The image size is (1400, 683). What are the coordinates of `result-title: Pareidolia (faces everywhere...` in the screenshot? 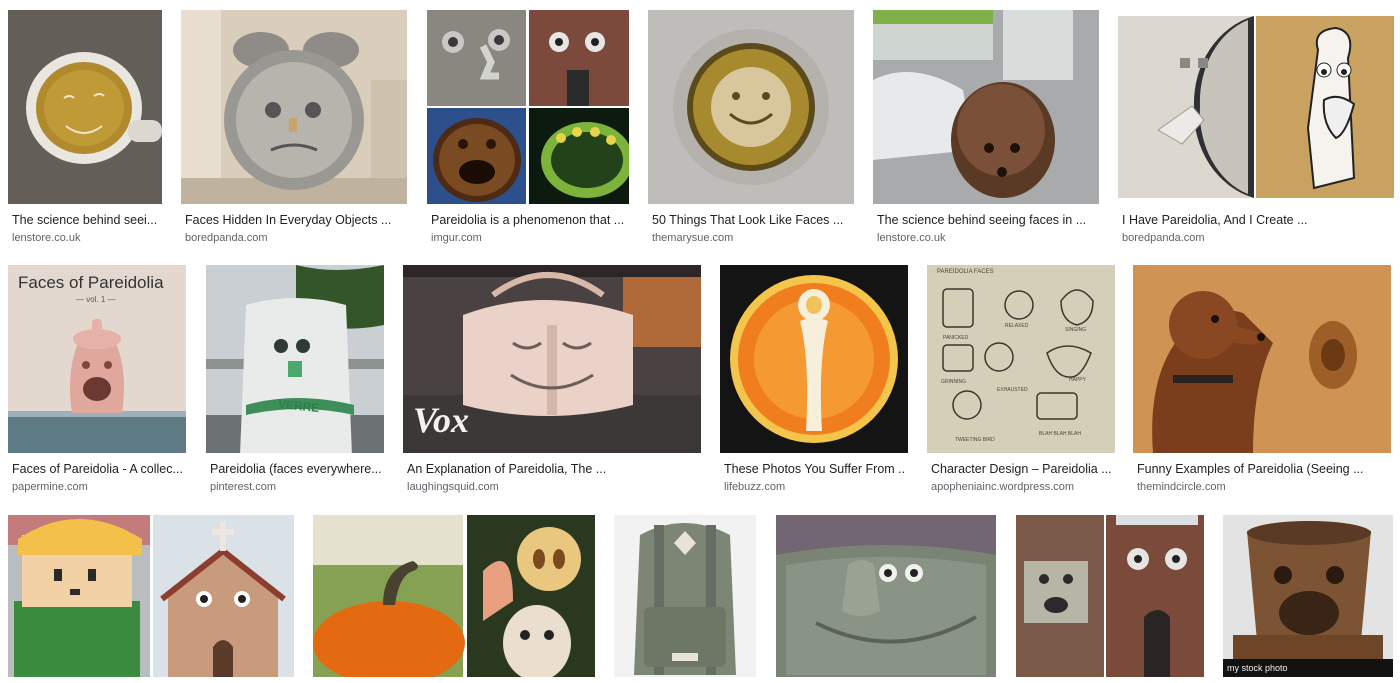 It's located at (296, 469).